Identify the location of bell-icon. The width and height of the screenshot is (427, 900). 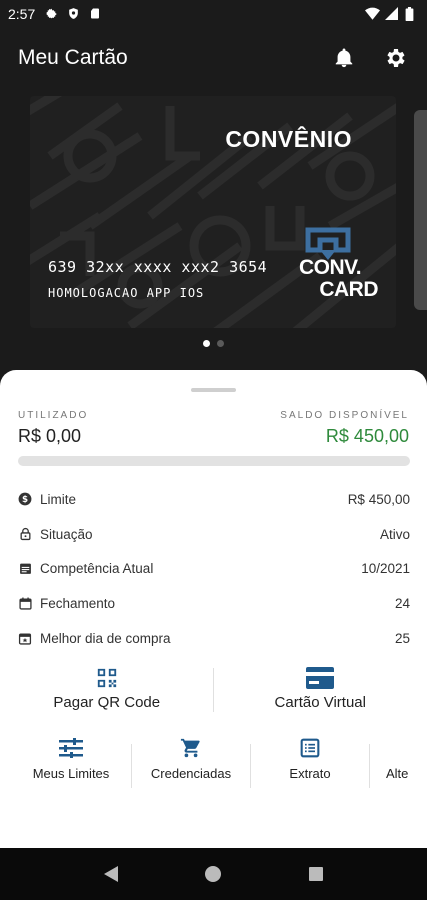
(344, 58).